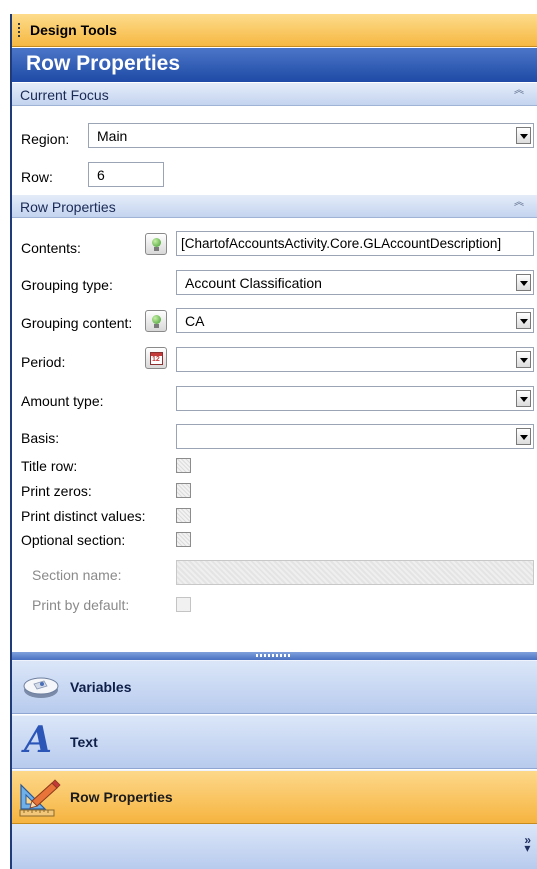  I want to click on grouping-content-expression-button, so click(156, 321).